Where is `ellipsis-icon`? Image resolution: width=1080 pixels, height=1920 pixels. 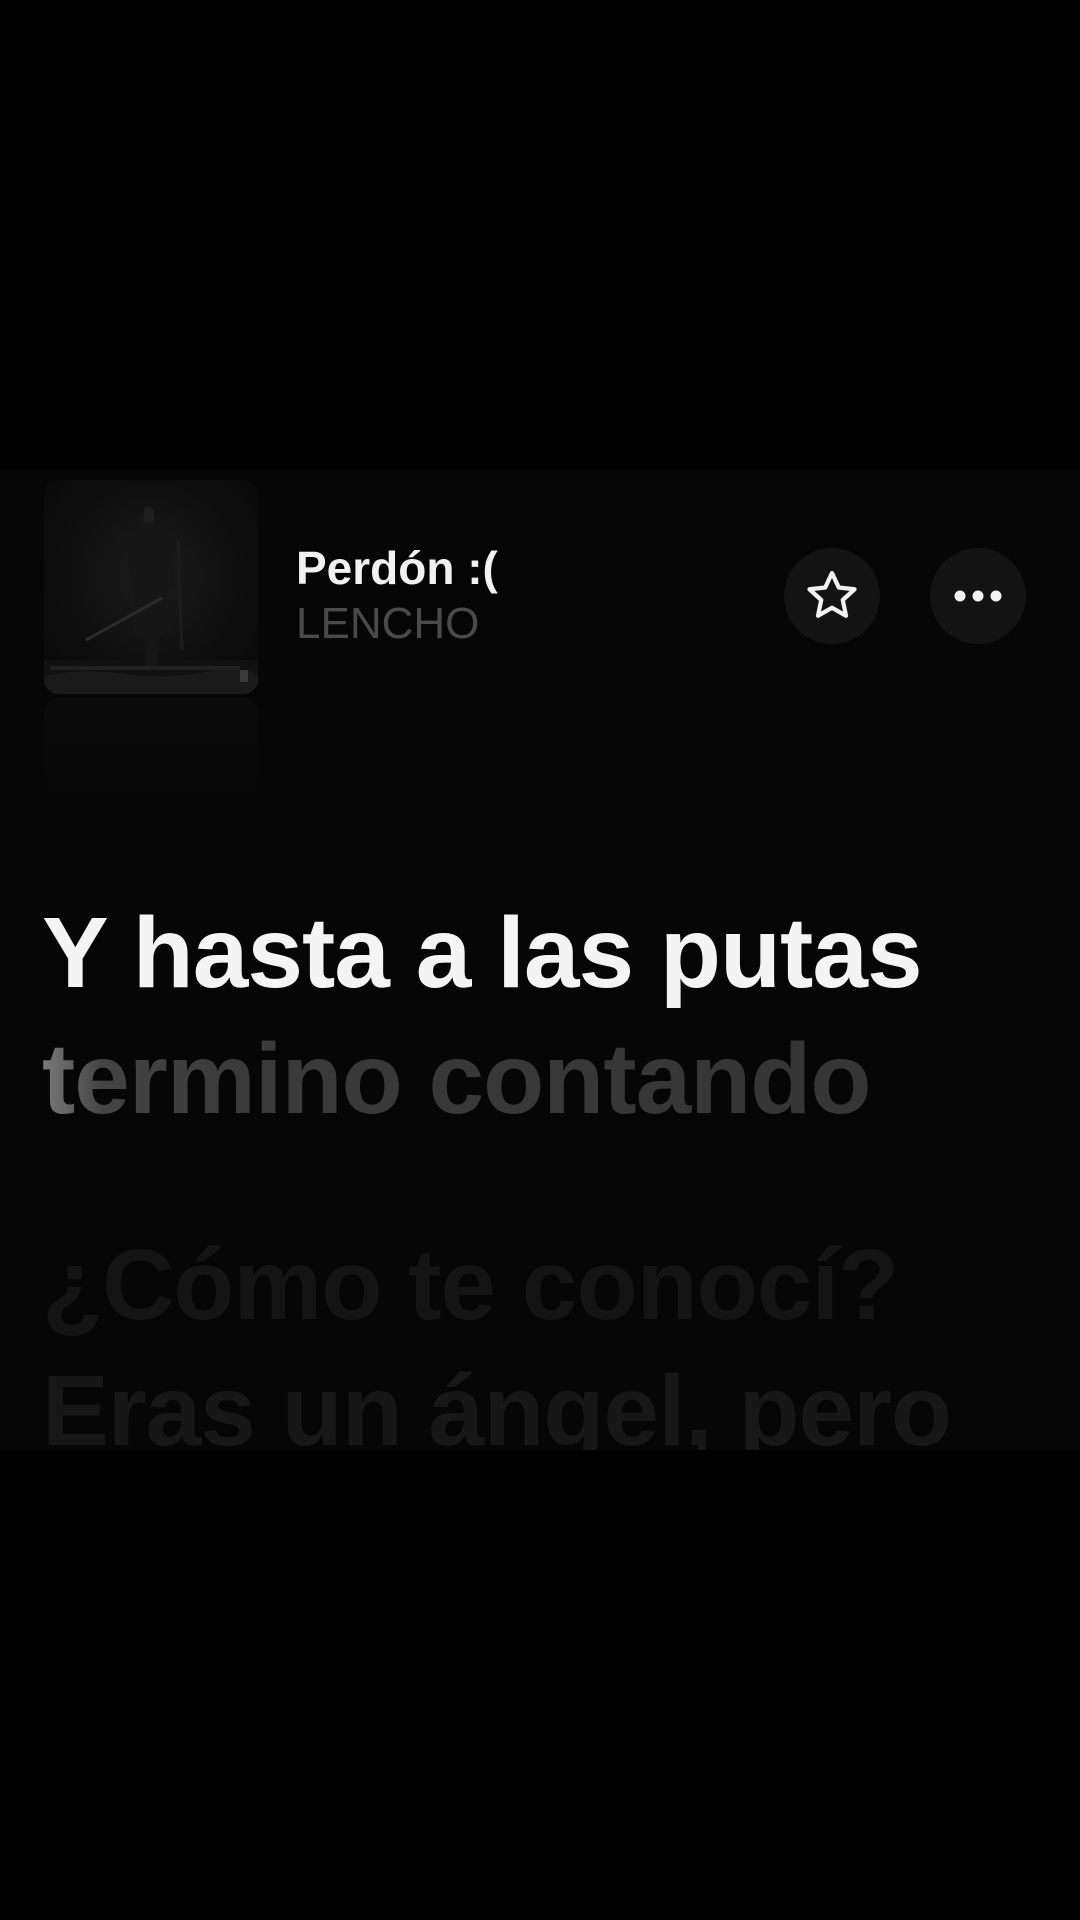 ellipsis-icon is located at coordinates (978, 596).